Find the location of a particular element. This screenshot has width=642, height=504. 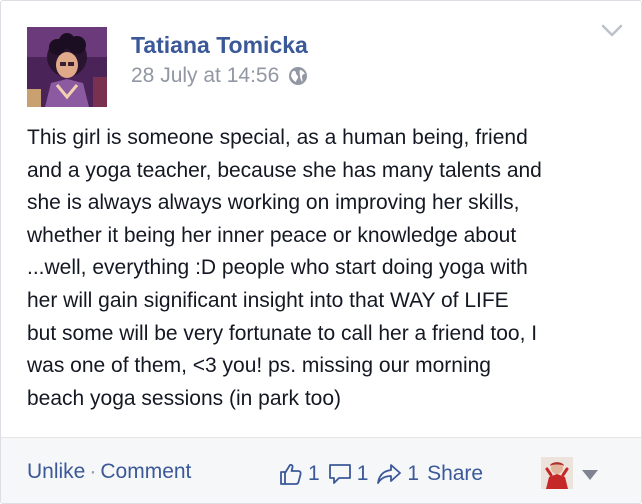

post-timestamp: 28 July at 14:56 is located at coordinates (205, 76).